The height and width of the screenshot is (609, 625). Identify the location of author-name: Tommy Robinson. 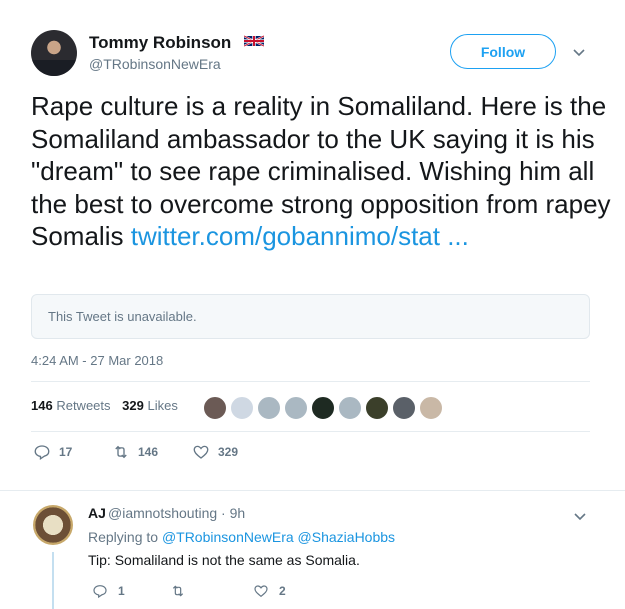
(160, 43).